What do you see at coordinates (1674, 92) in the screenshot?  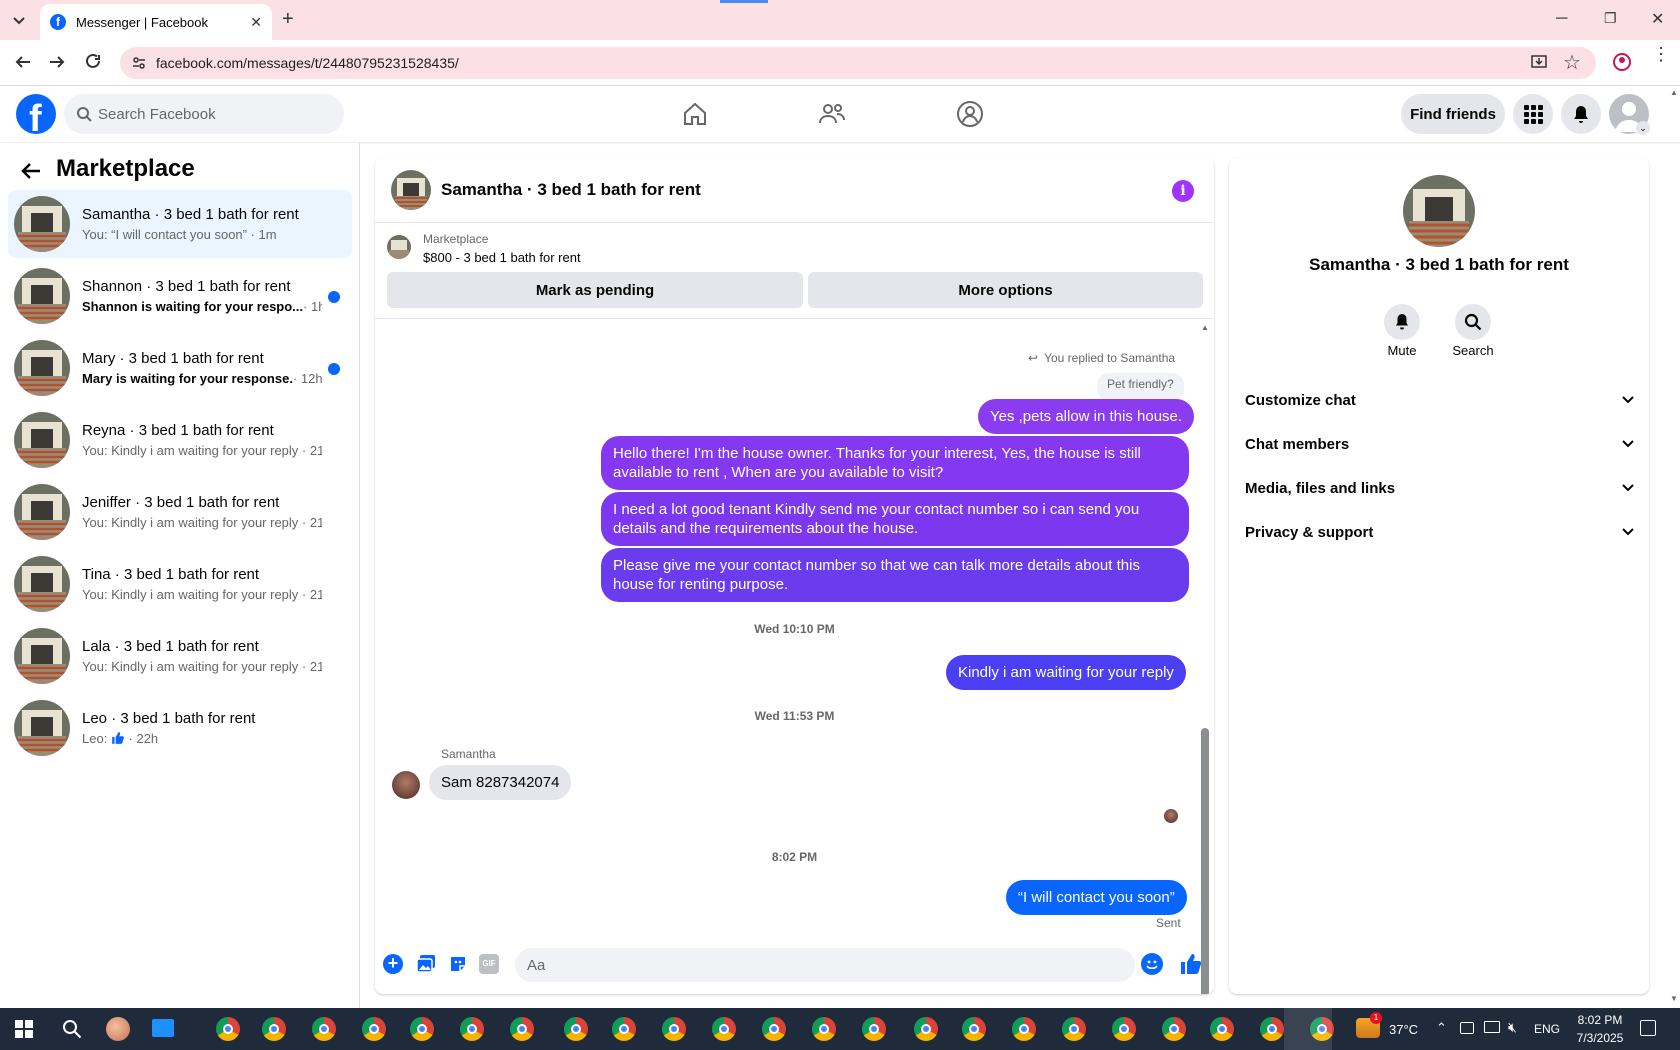 I see `page-scroll-up-icon: ▲` at bounding box center [1674, 92].